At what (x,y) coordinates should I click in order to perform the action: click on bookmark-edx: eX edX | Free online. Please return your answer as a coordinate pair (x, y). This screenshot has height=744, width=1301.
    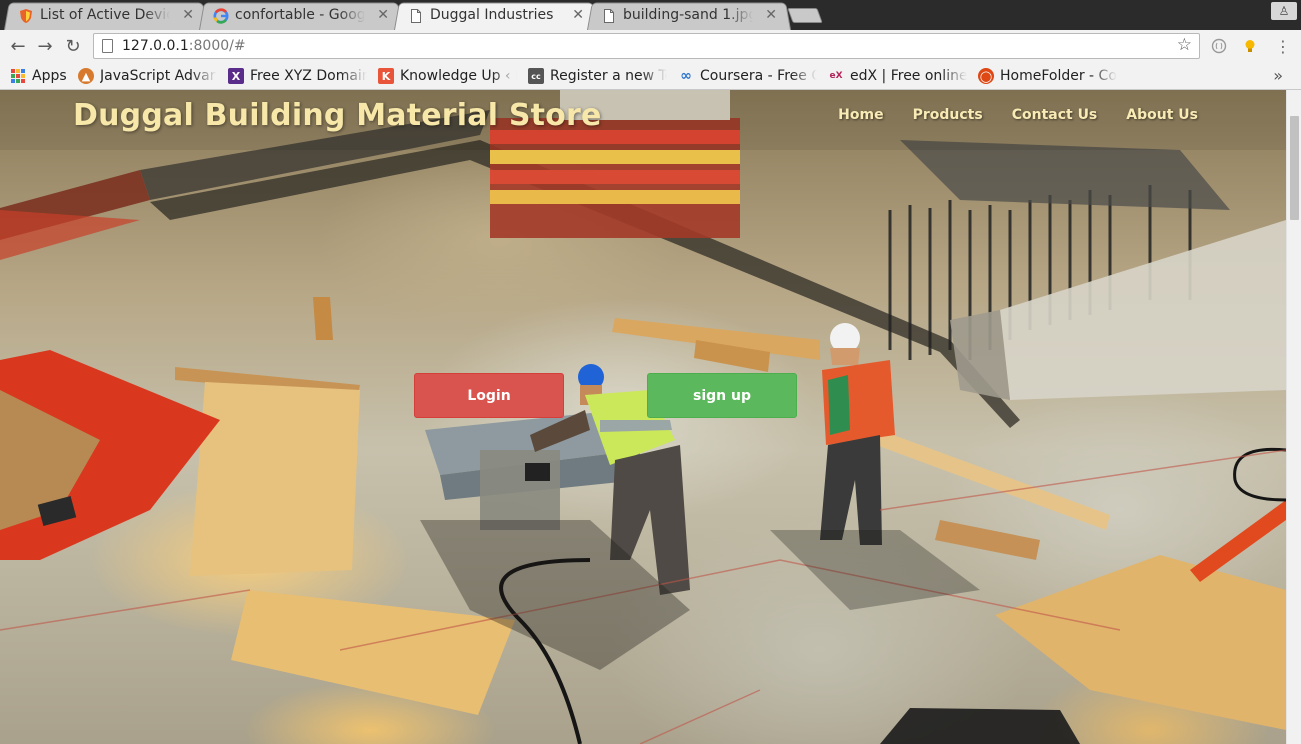
    Looking at the image, I should click on (897, 76).